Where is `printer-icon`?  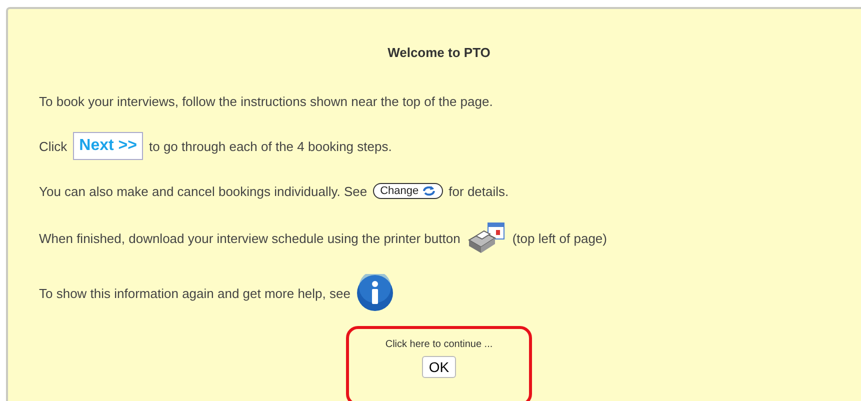 printer-icon is located at coordinates (486, 238).